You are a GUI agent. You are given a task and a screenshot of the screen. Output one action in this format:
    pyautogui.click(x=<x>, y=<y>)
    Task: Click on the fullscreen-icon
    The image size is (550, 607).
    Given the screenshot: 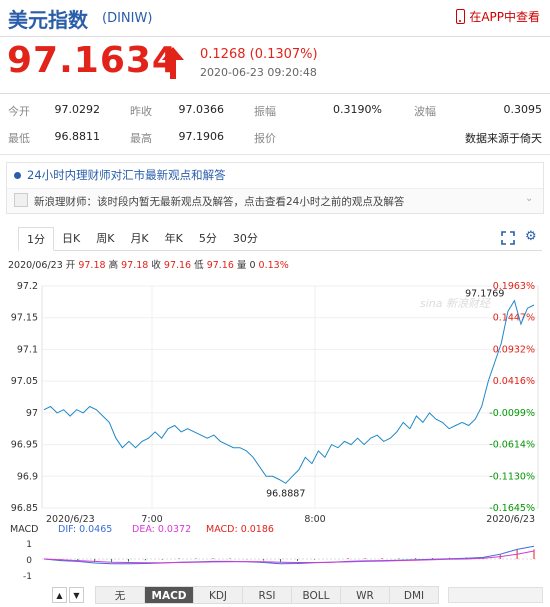 What is the action you would take?
    pyautogui.click(x=508, y=238)
    